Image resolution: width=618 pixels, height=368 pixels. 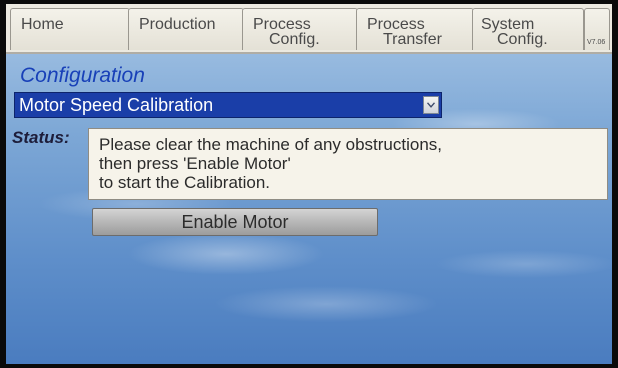 What do you see at coordinates (522, 39) in the screenshot?
I see `tab-system-config-label-line2: Config.` at bounding box center [522, 39].